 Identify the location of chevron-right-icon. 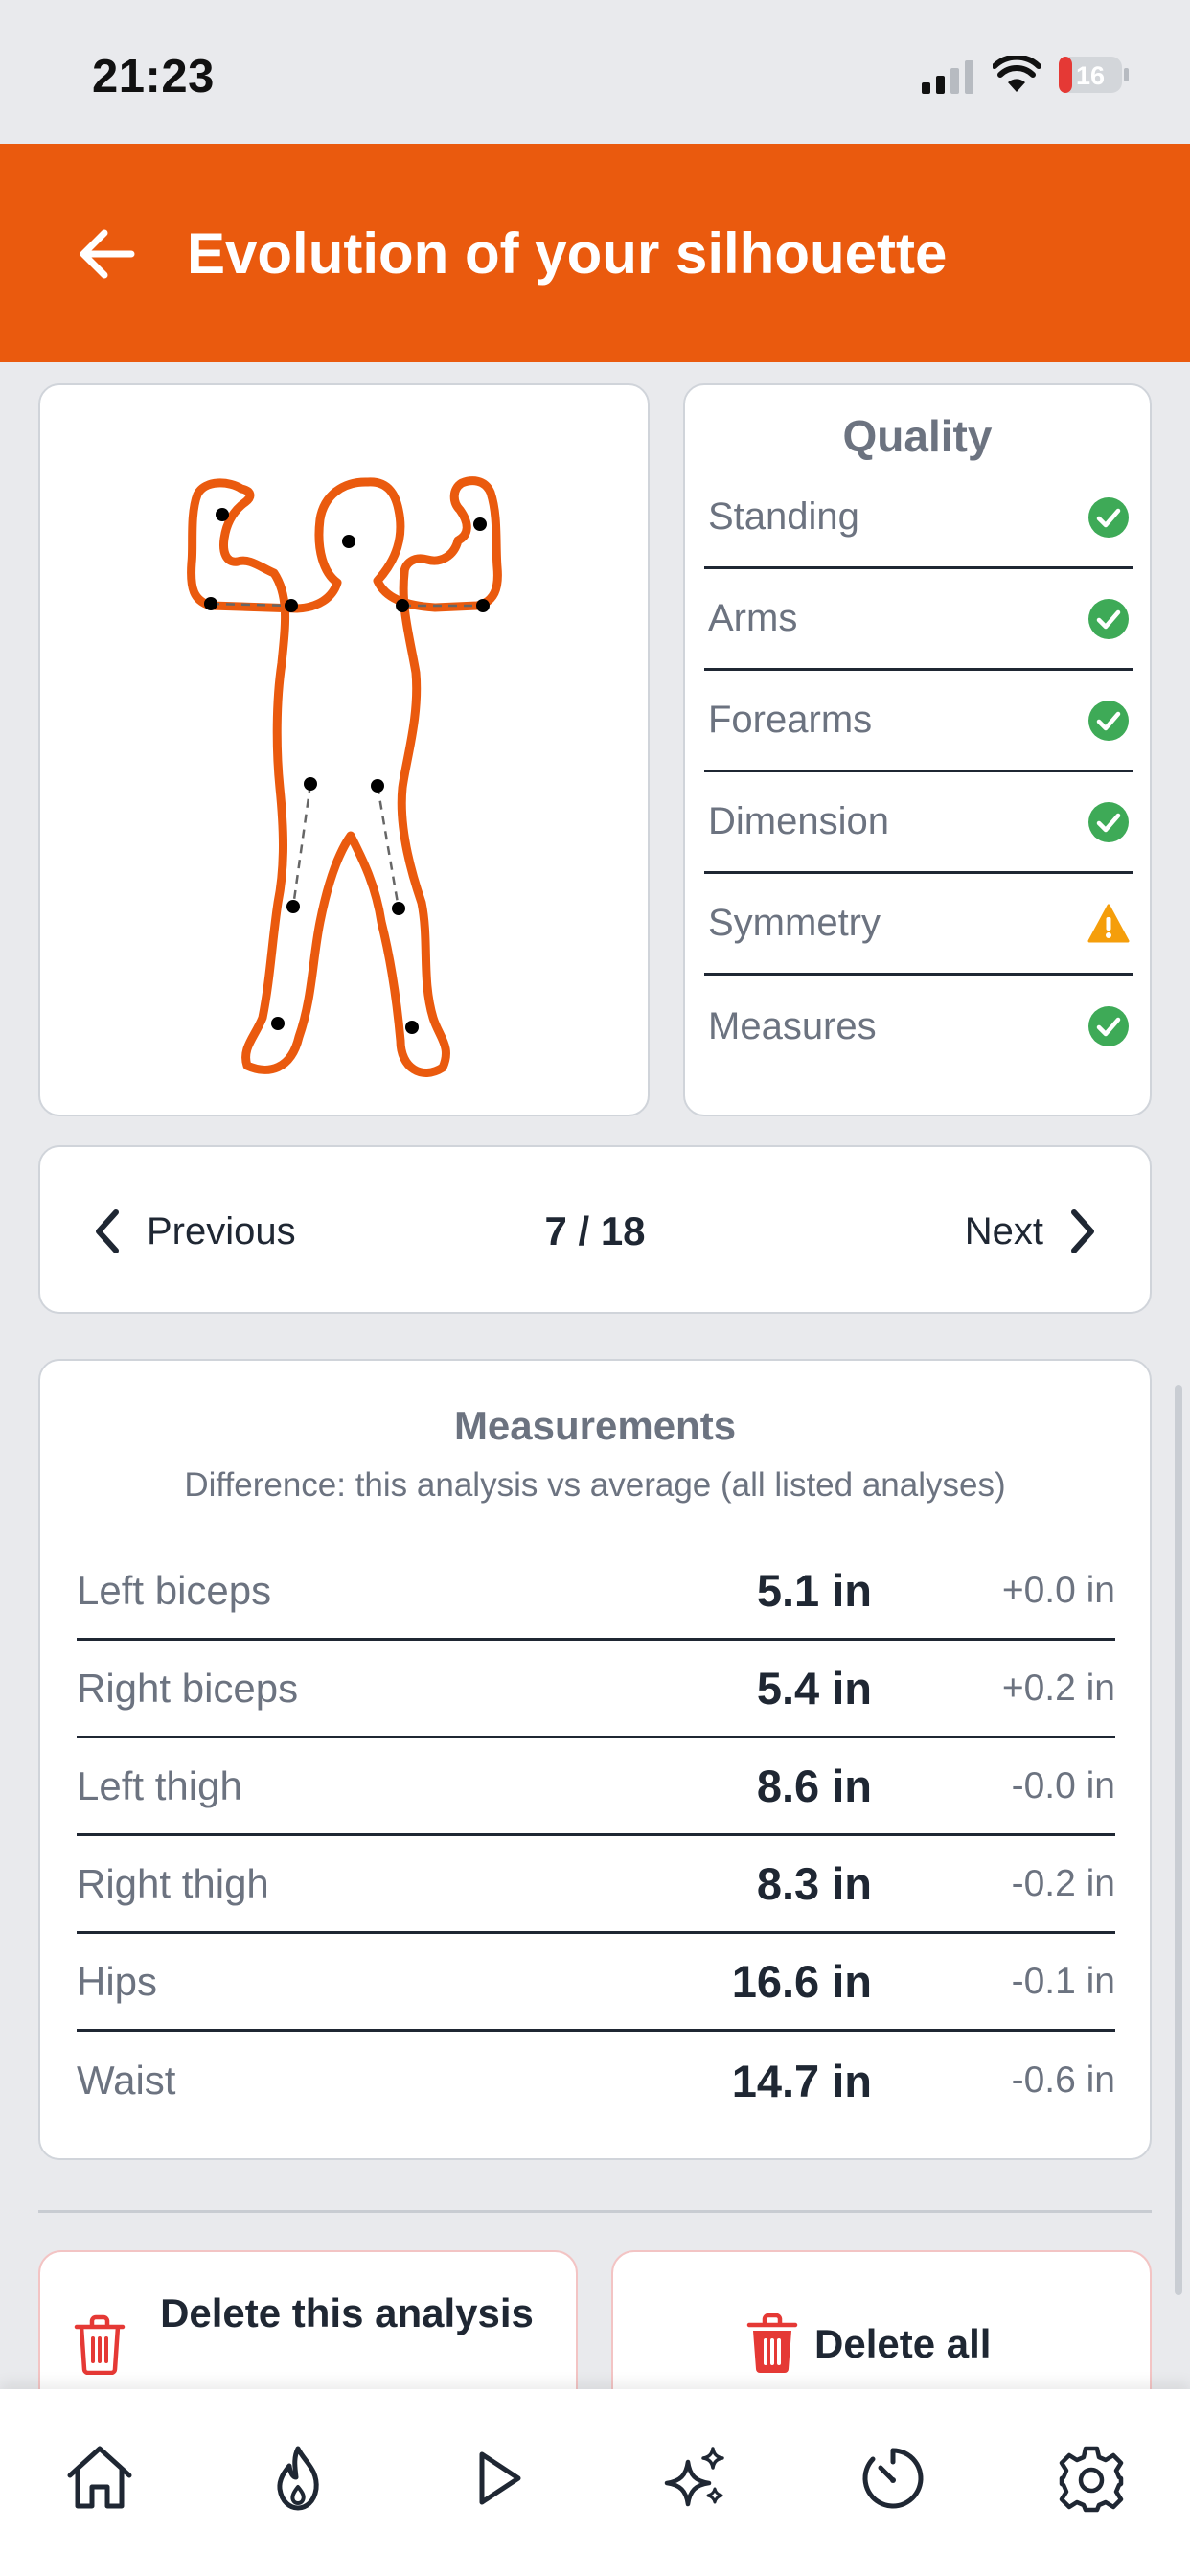
(1082, 1231).